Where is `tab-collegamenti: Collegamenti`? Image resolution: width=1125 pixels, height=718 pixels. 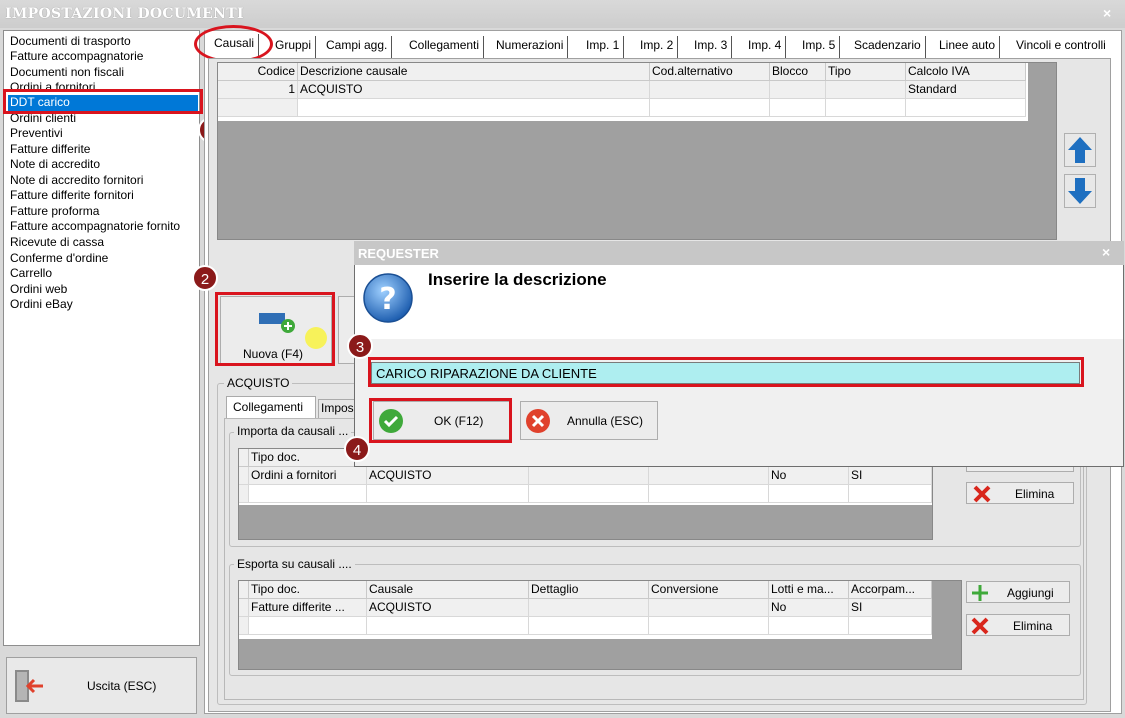 tab-collegamenti: Collegamenti is located at coordinates (445, 47).